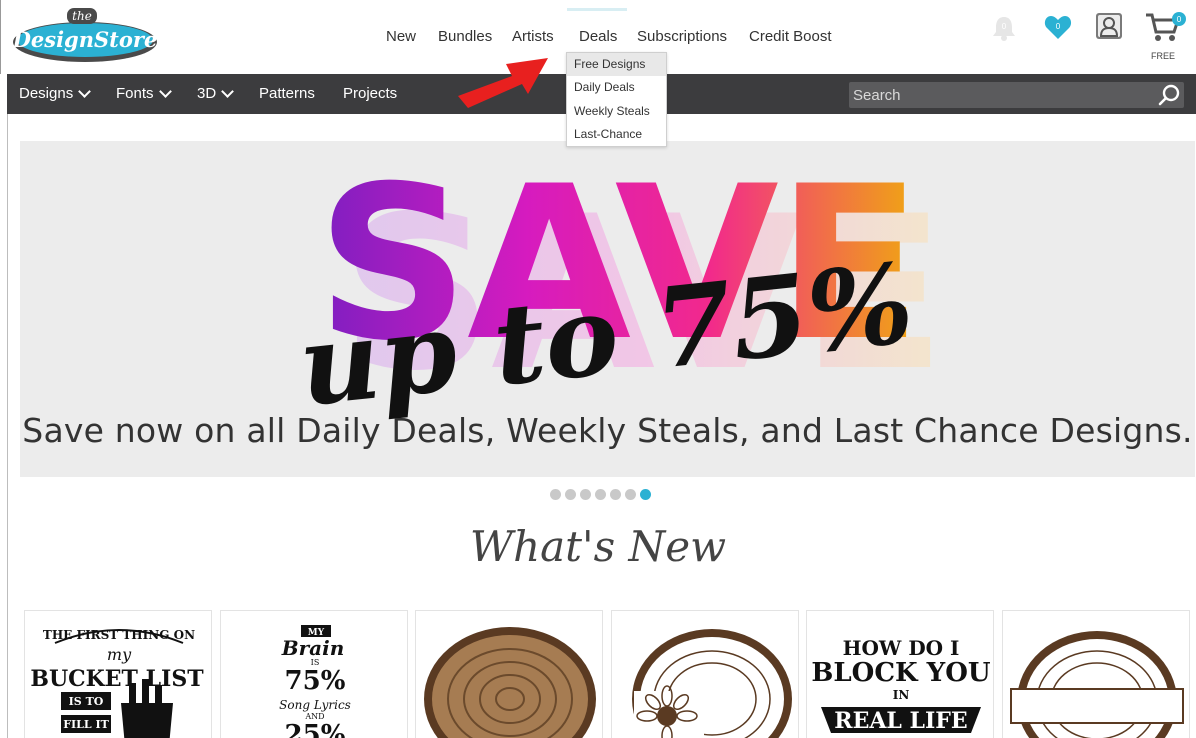 This screenshot has height=738, width=1196. What do you see at coordinates (901, 648) in the screenshot?
I see `svg-text: HOW DO I` at bounding box center [901, 648].